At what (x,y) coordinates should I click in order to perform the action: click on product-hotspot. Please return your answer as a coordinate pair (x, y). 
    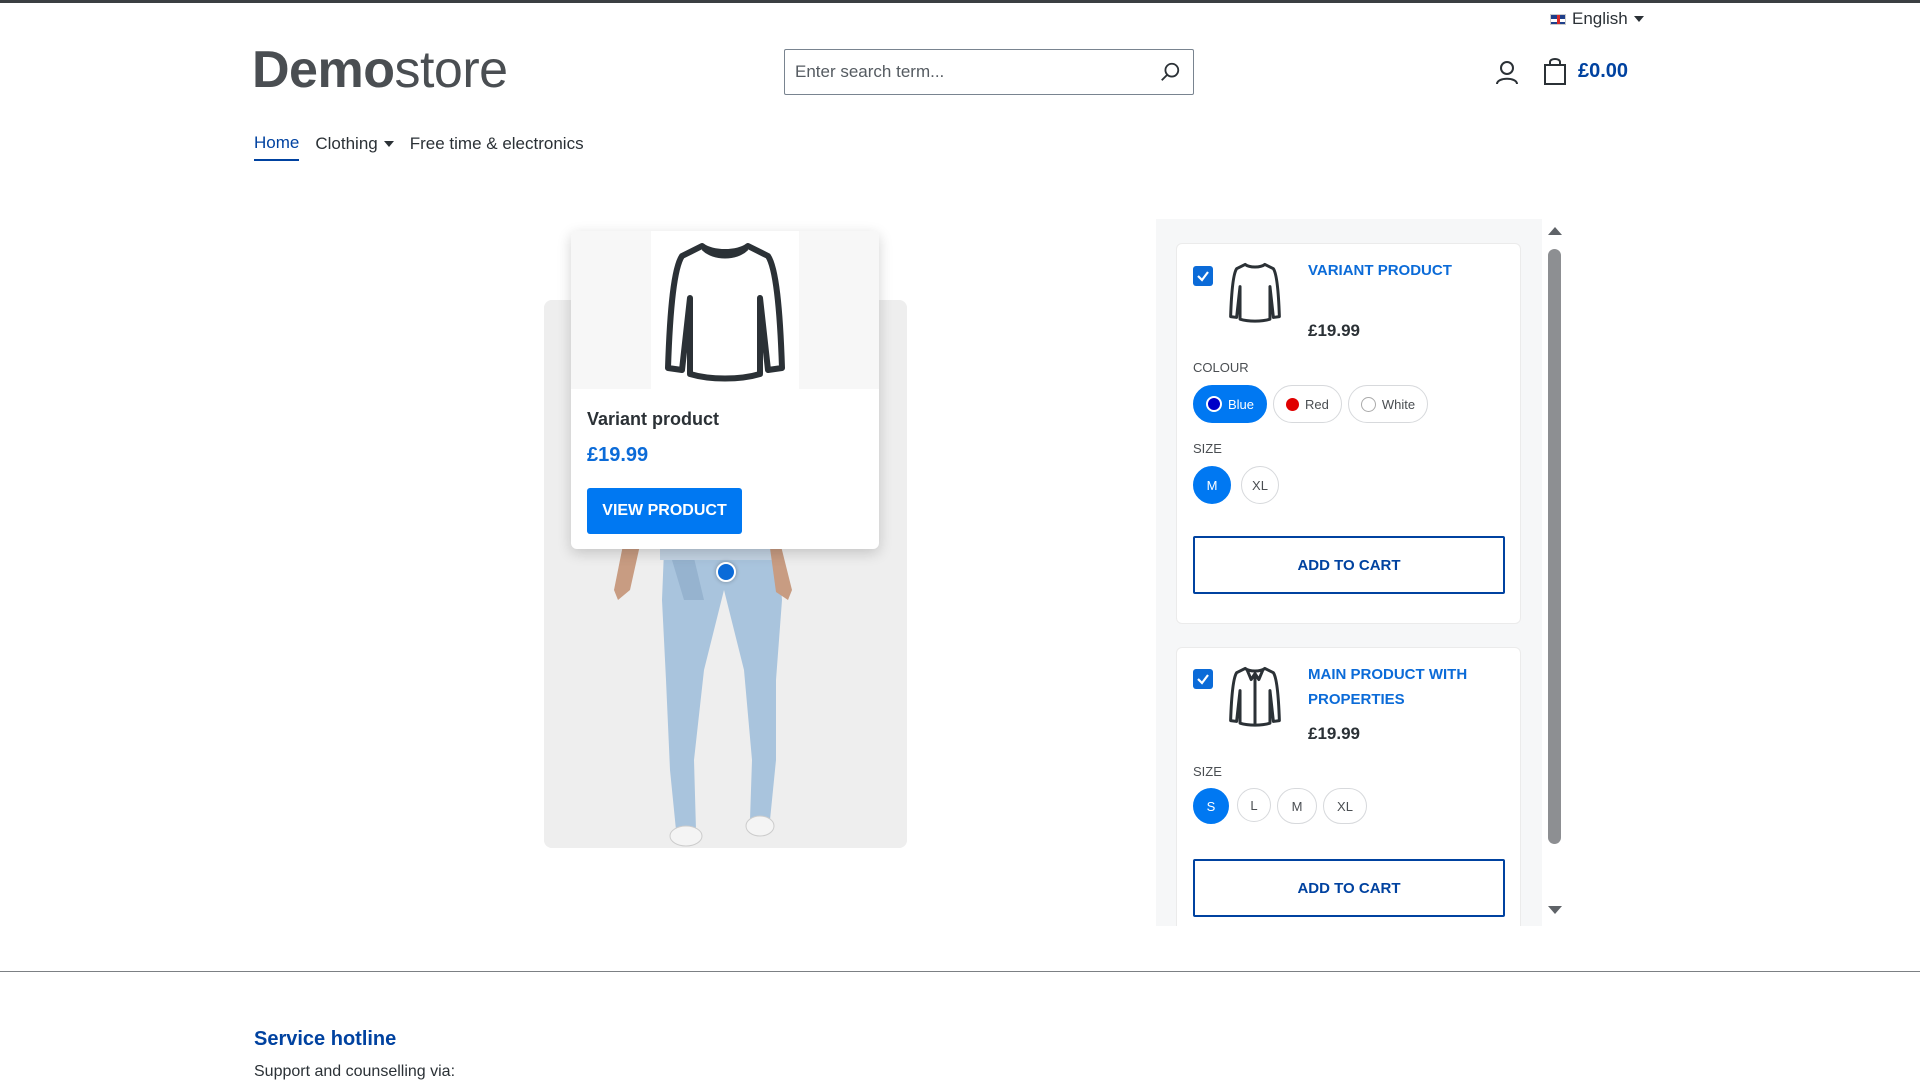
    Looking at the image, I should click on (726, 572).